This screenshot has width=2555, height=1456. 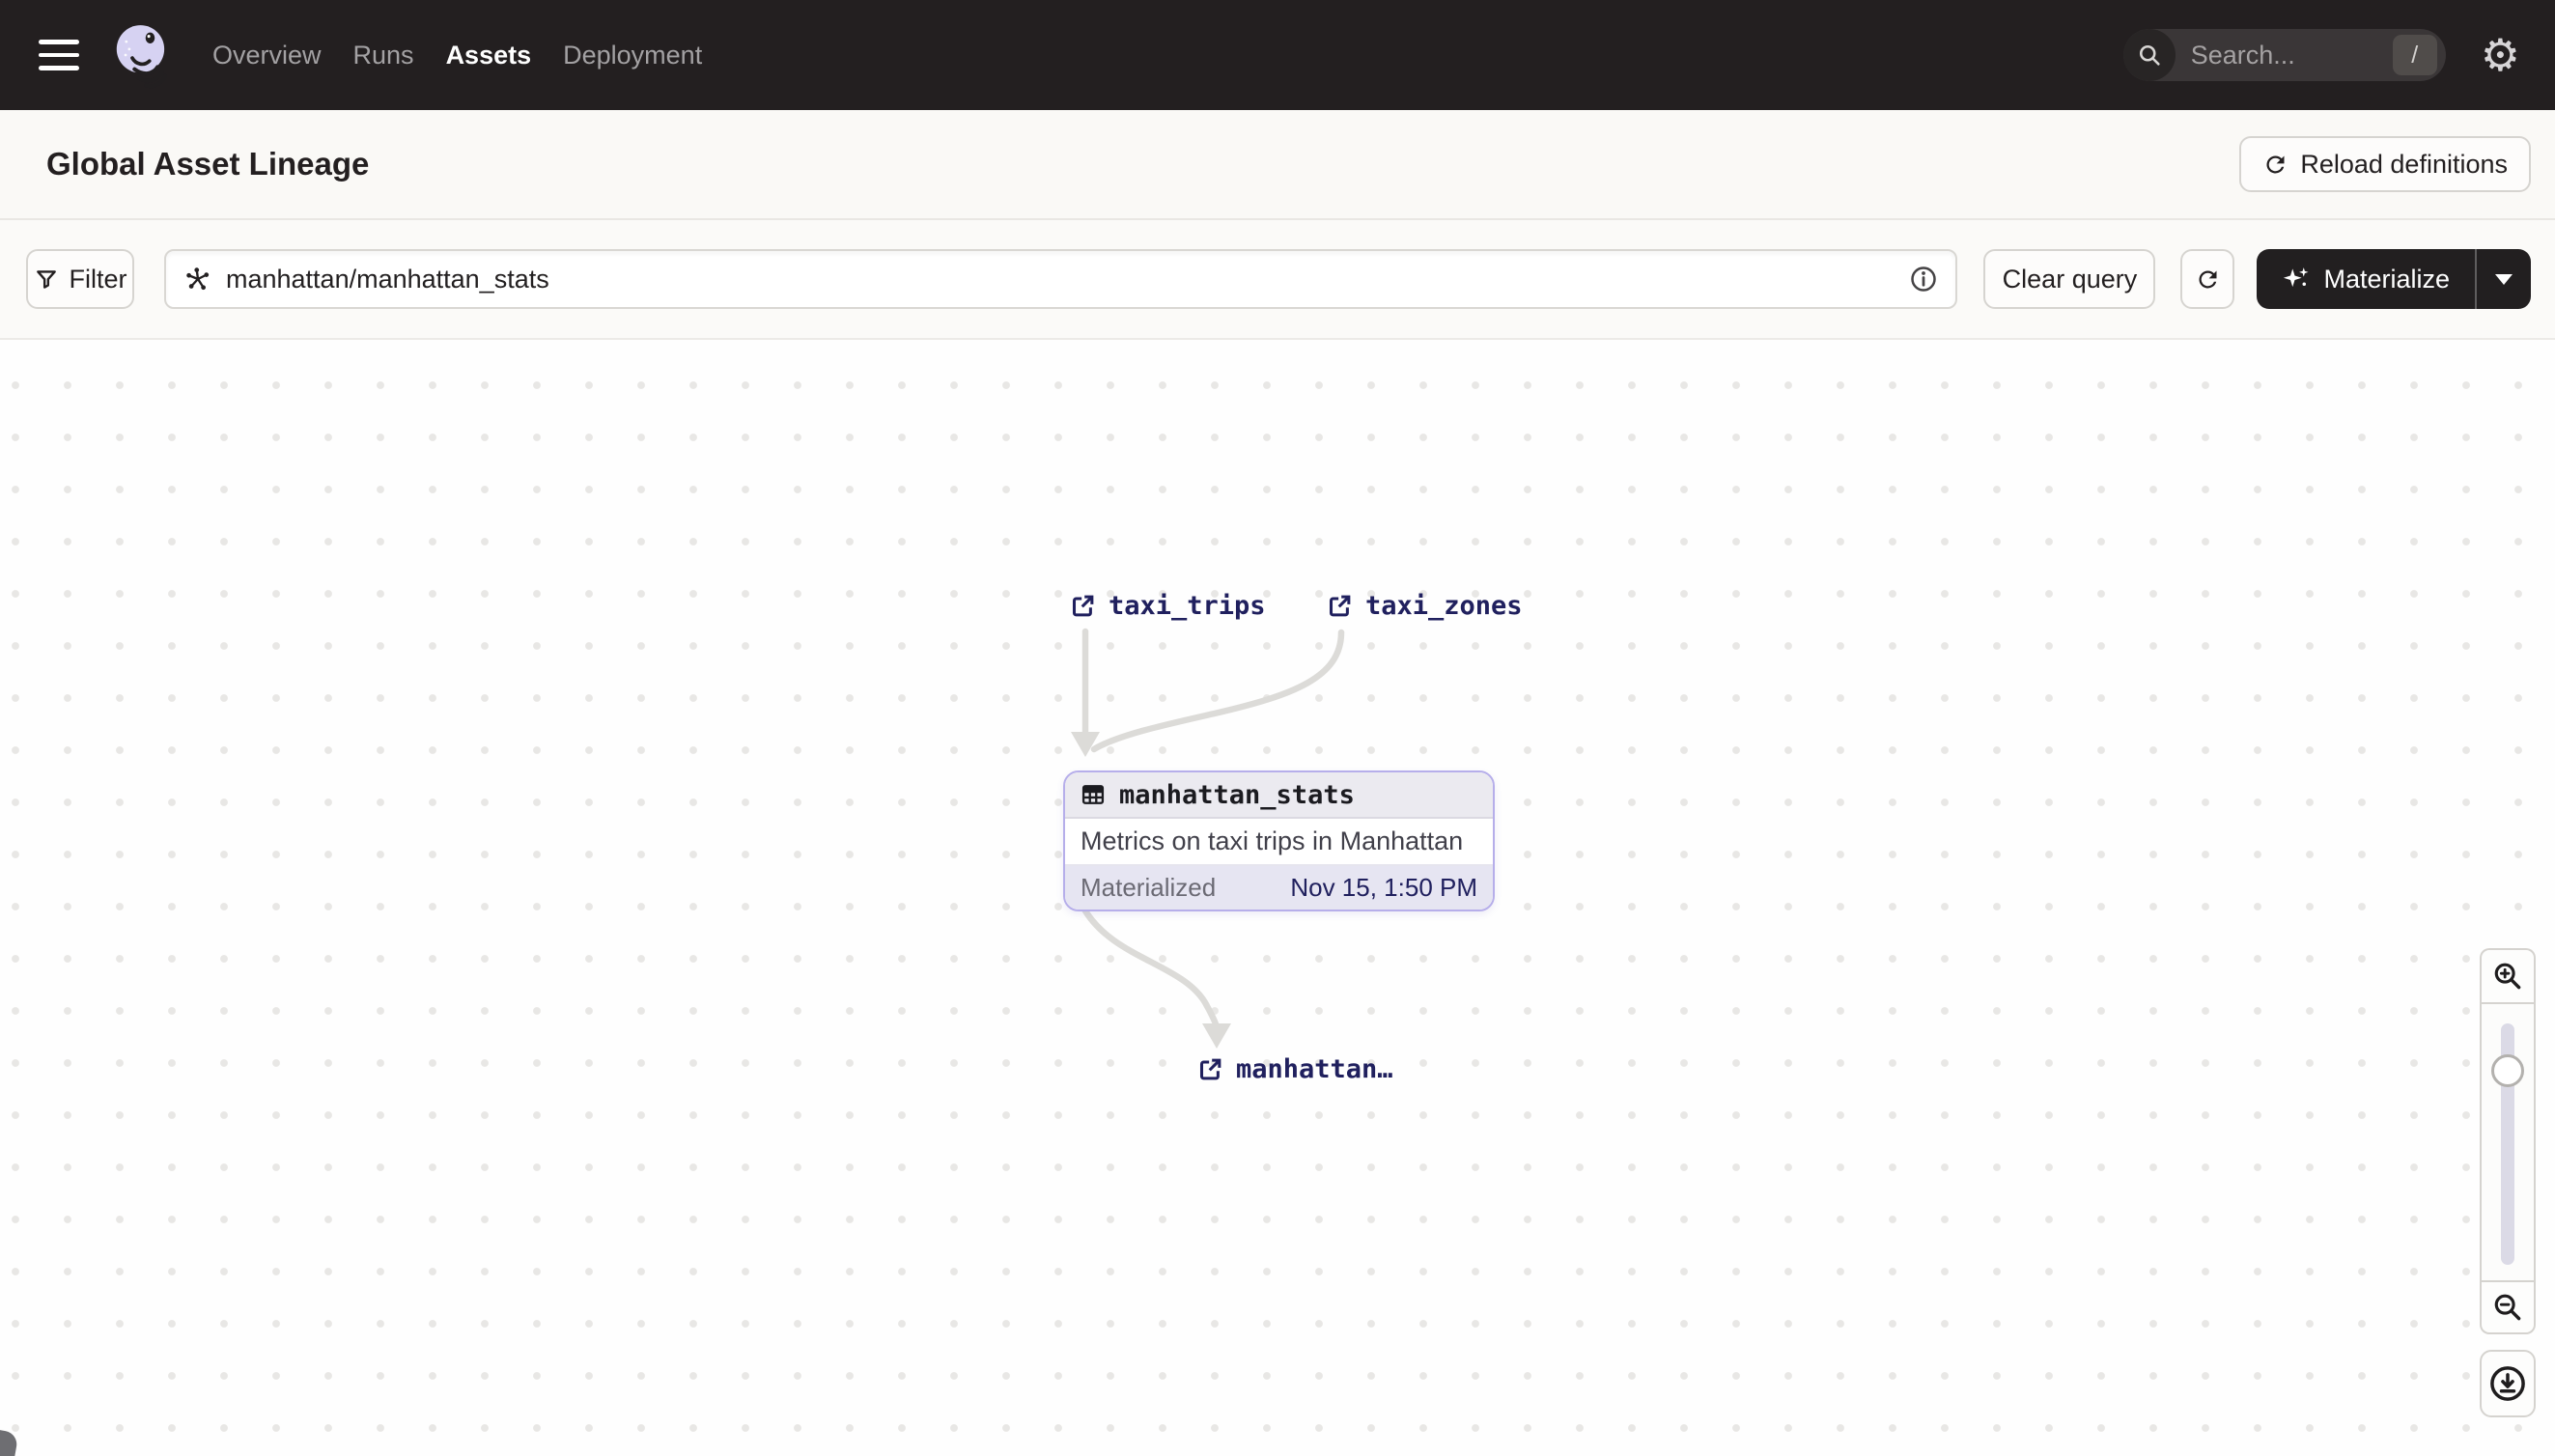 I want to click on refresh-graph-button, so click(x=2207, y=279).